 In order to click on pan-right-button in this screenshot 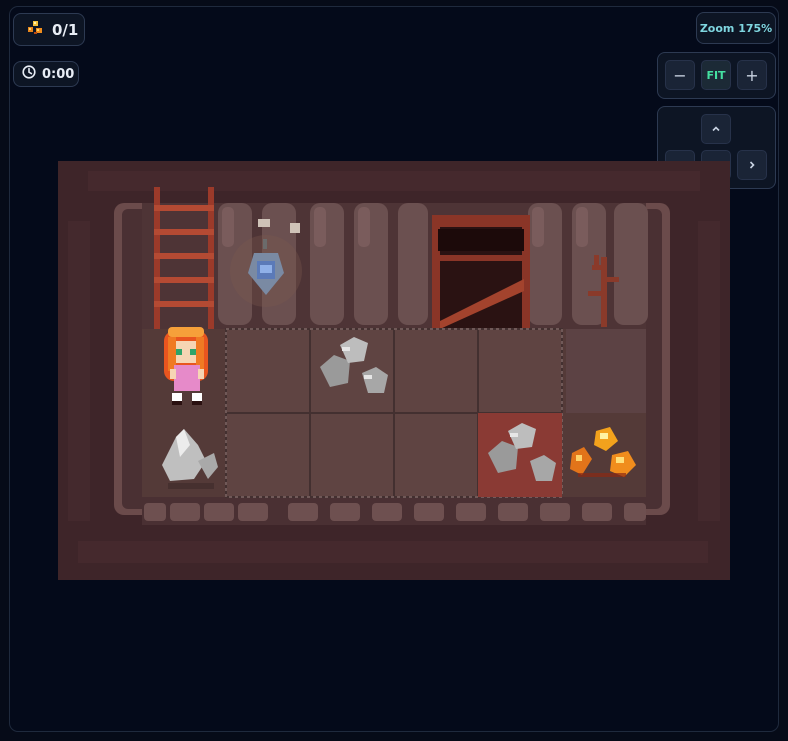, I will do `click(752, 165)`.